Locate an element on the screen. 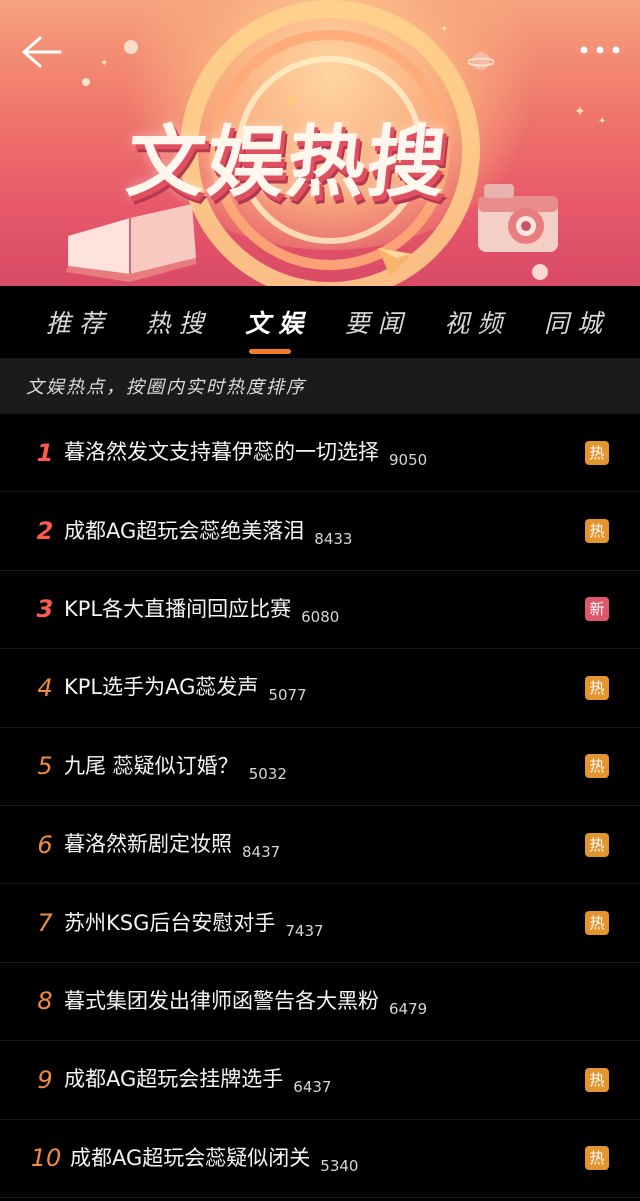 This screenshot has width=640, height=1201. heat-count: 5340 is located at coordinates (339, 1165).